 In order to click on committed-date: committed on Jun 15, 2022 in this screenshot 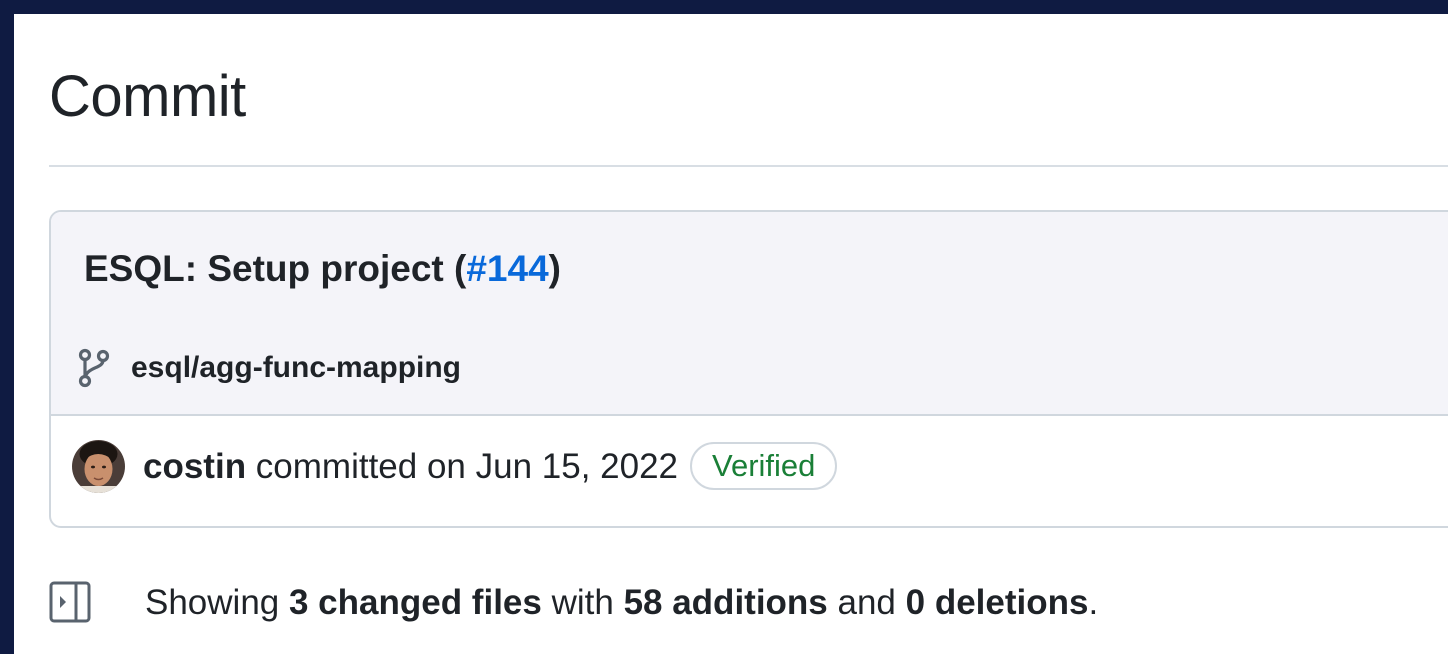, I will do `click(462, 466)`.